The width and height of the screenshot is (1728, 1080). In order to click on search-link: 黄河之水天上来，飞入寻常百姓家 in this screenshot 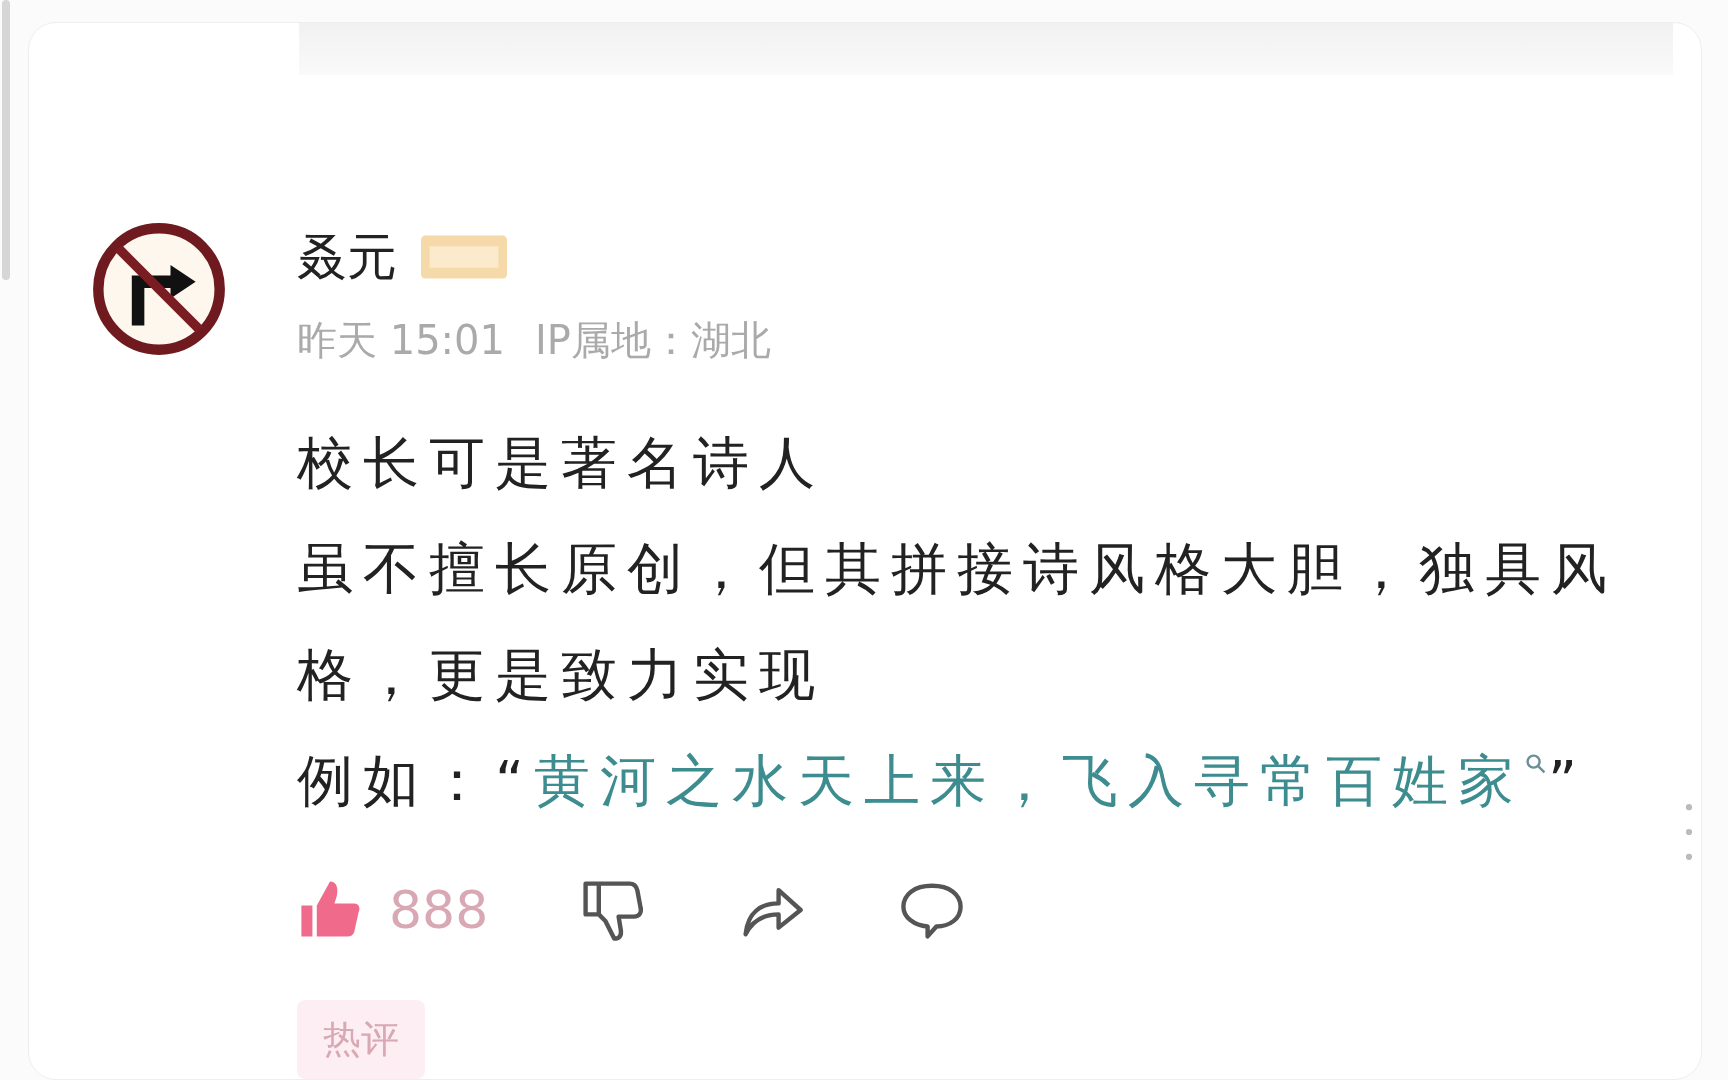, I will do `click(1041, 780)`.